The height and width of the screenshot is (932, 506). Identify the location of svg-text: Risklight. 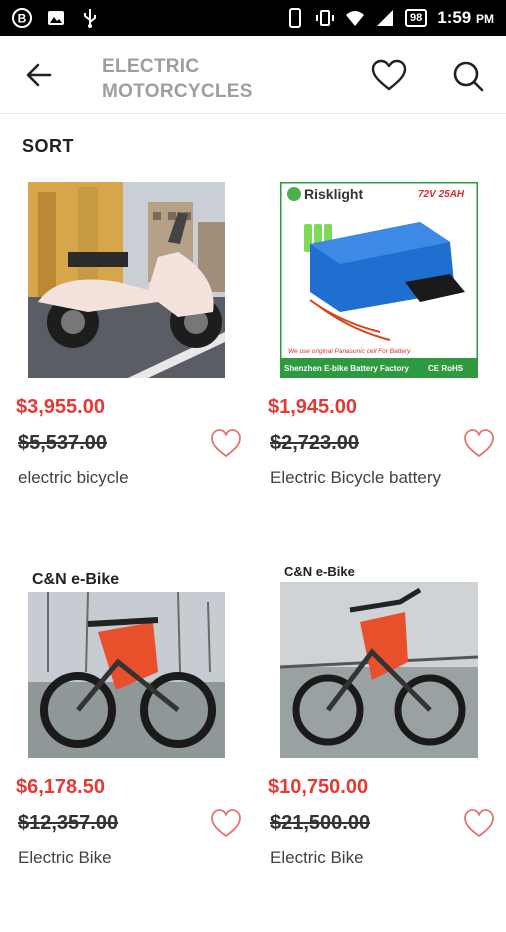
(333, 194).